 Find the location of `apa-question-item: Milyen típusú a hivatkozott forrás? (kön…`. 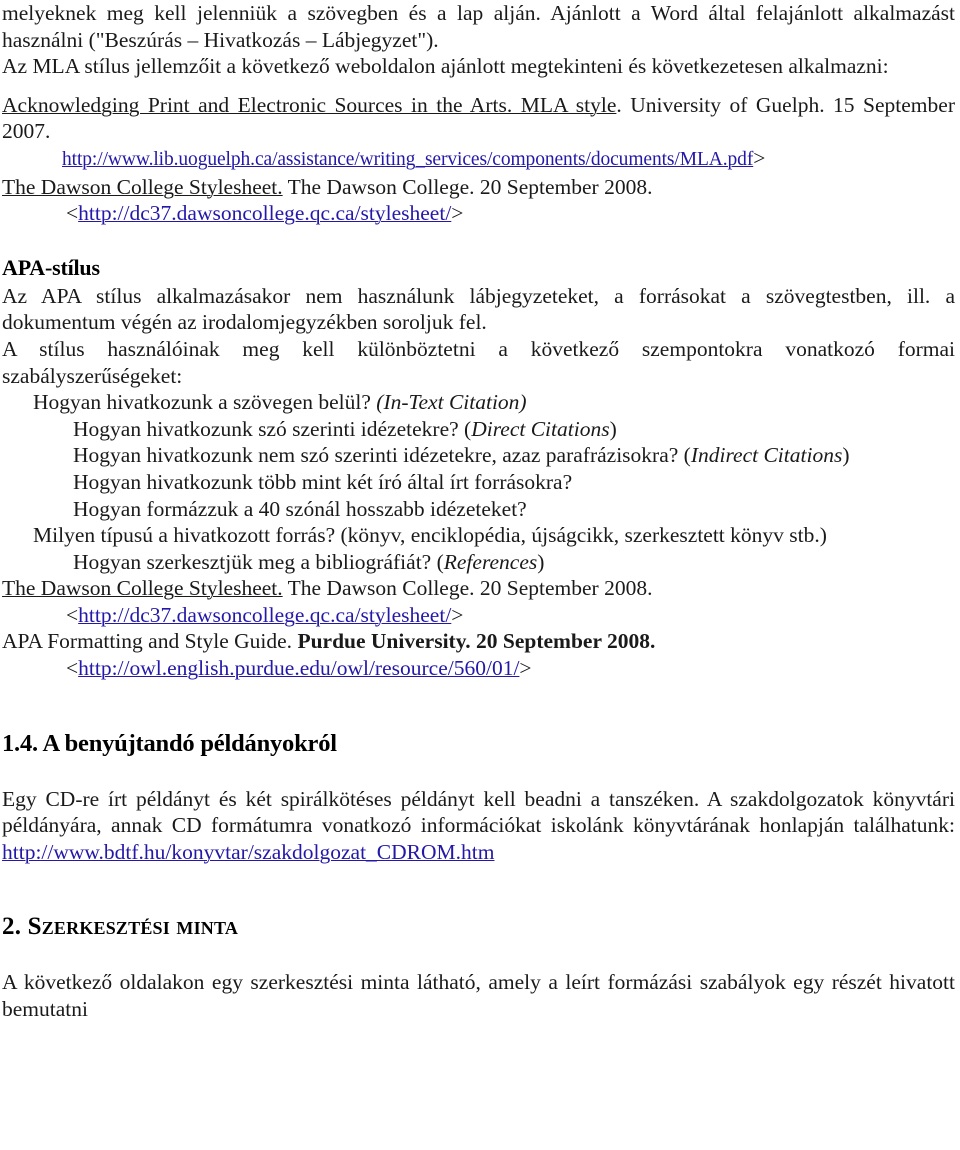

apa-question-item: Milyen típusú a hivatkozott forrás? (kön… is located at coordinates (480, 535).